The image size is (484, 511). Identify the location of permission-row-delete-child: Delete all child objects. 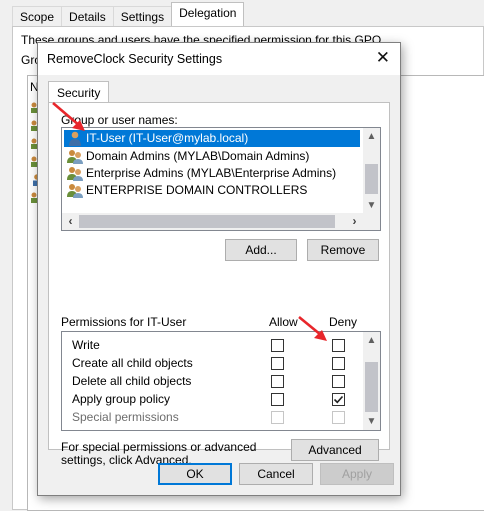
(213, 381).